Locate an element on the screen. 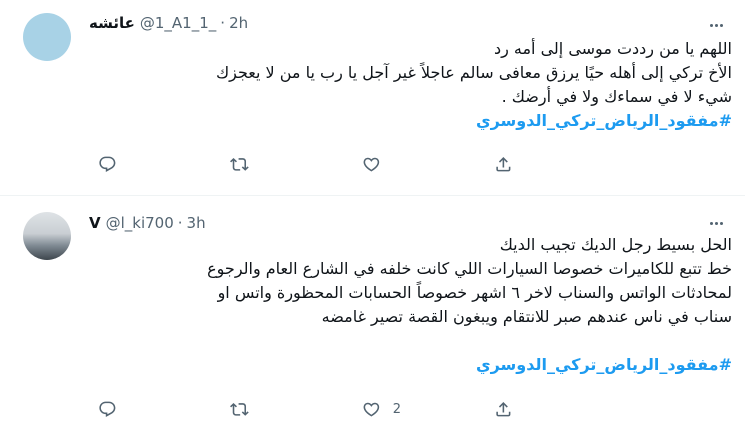 Image resolution: width=745 pixels, height=437 pixels. user-handle: @l_ki700 is located at coordinates (140, 223).